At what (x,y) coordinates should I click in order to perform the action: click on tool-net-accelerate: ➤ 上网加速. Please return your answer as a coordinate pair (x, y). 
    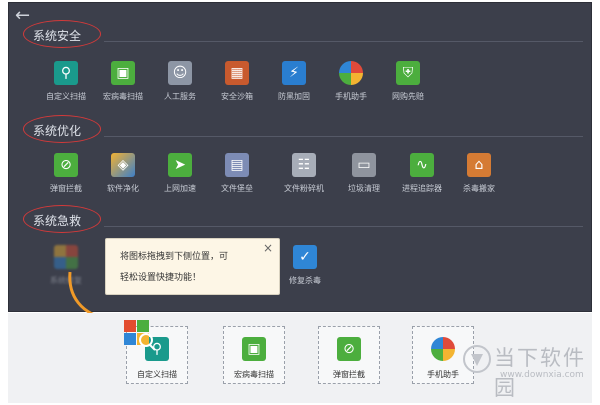
    Looking at the image, I should click on (180, 173).